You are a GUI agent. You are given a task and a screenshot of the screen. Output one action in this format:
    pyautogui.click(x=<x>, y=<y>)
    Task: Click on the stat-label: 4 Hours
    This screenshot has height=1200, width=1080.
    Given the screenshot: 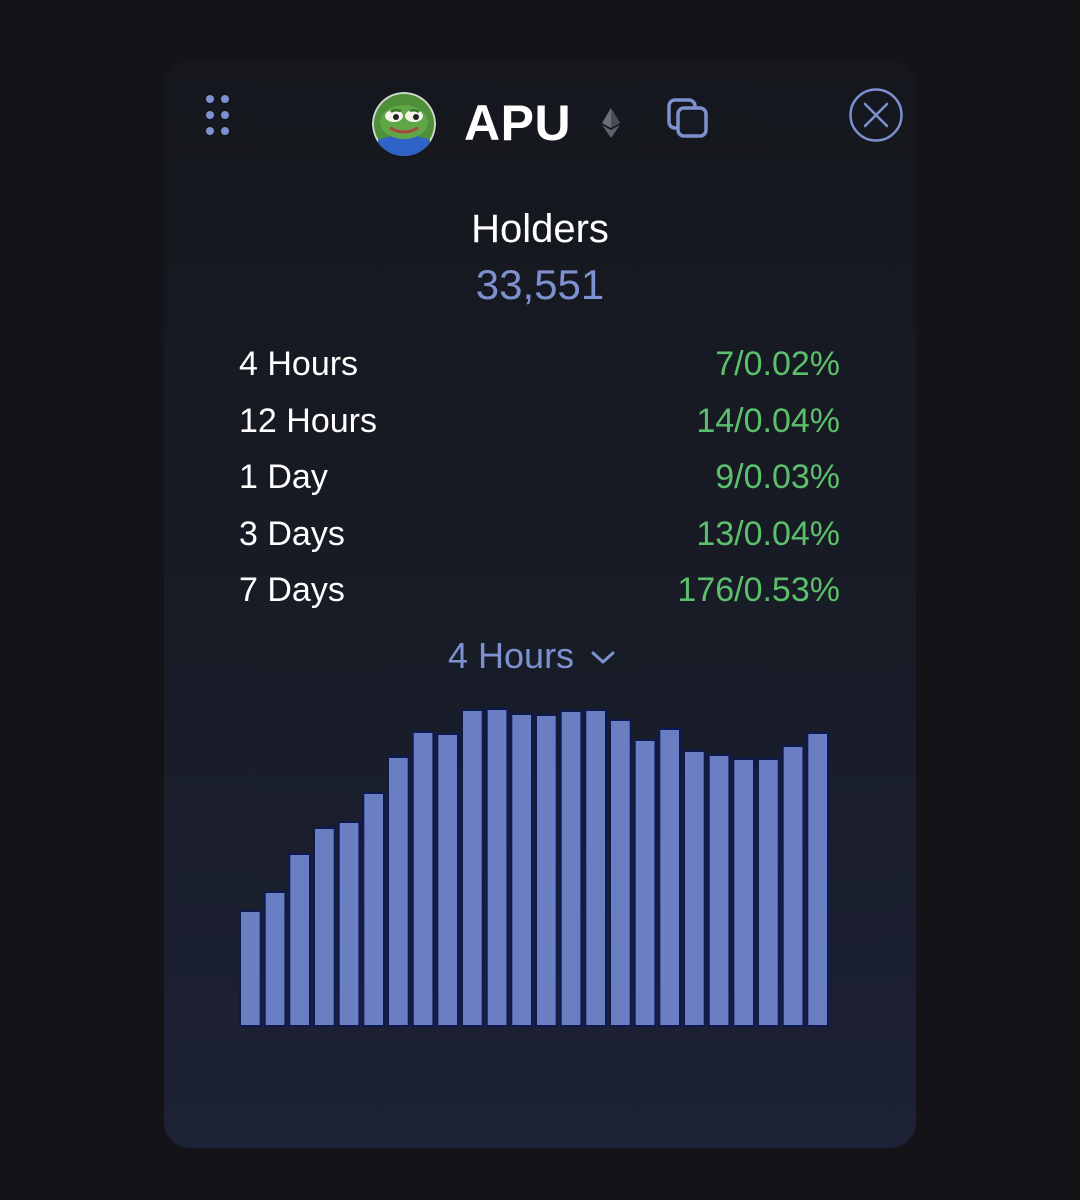 What is the action you would take?
    pyautogui.click(x=299, y=364)
    